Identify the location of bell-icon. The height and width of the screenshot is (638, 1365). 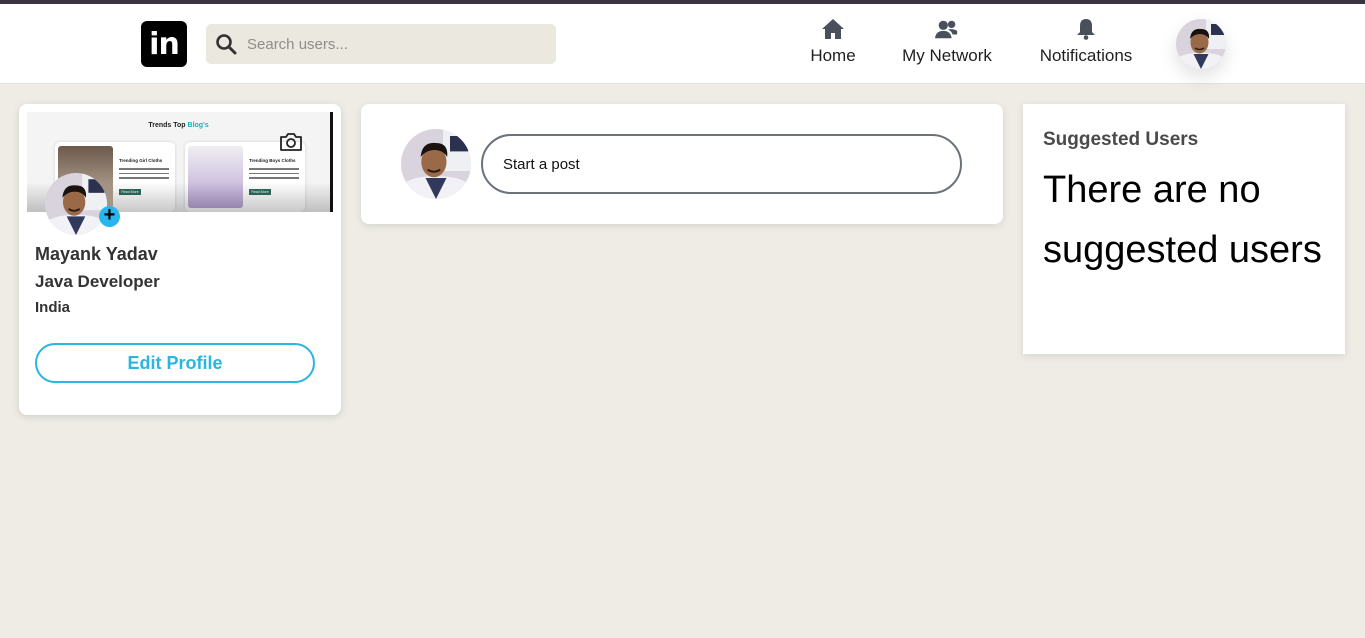
(1086, 29).